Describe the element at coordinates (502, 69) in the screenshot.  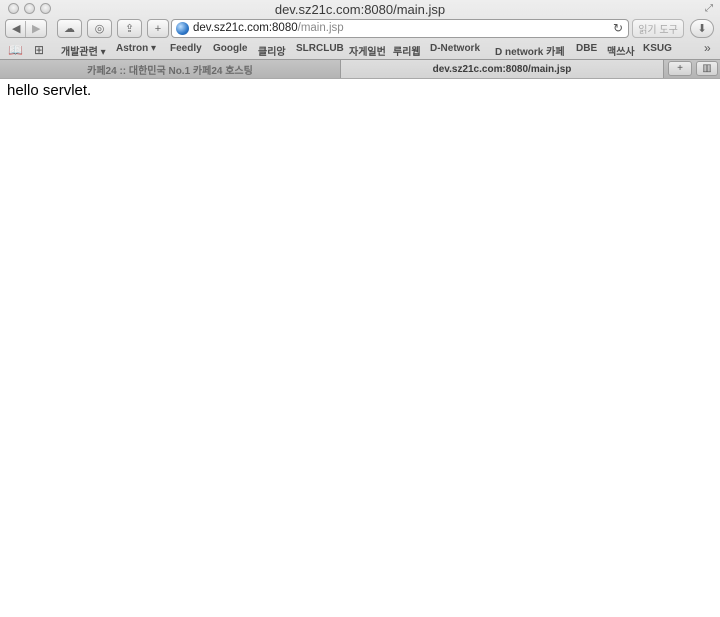
I see `tab-main-jsp: dev.sz21c.com:8080/main.jsp` at that location.